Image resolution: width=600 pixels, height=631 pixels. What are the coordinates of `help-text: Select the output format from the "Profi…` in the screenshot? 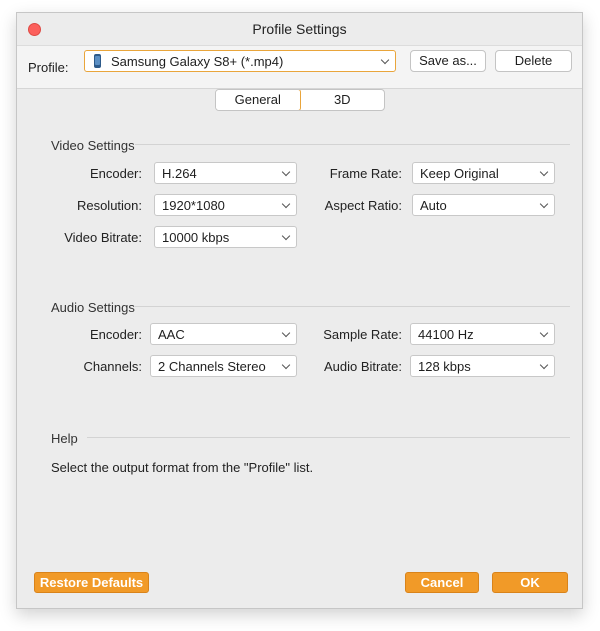 It's located at (182, 467).